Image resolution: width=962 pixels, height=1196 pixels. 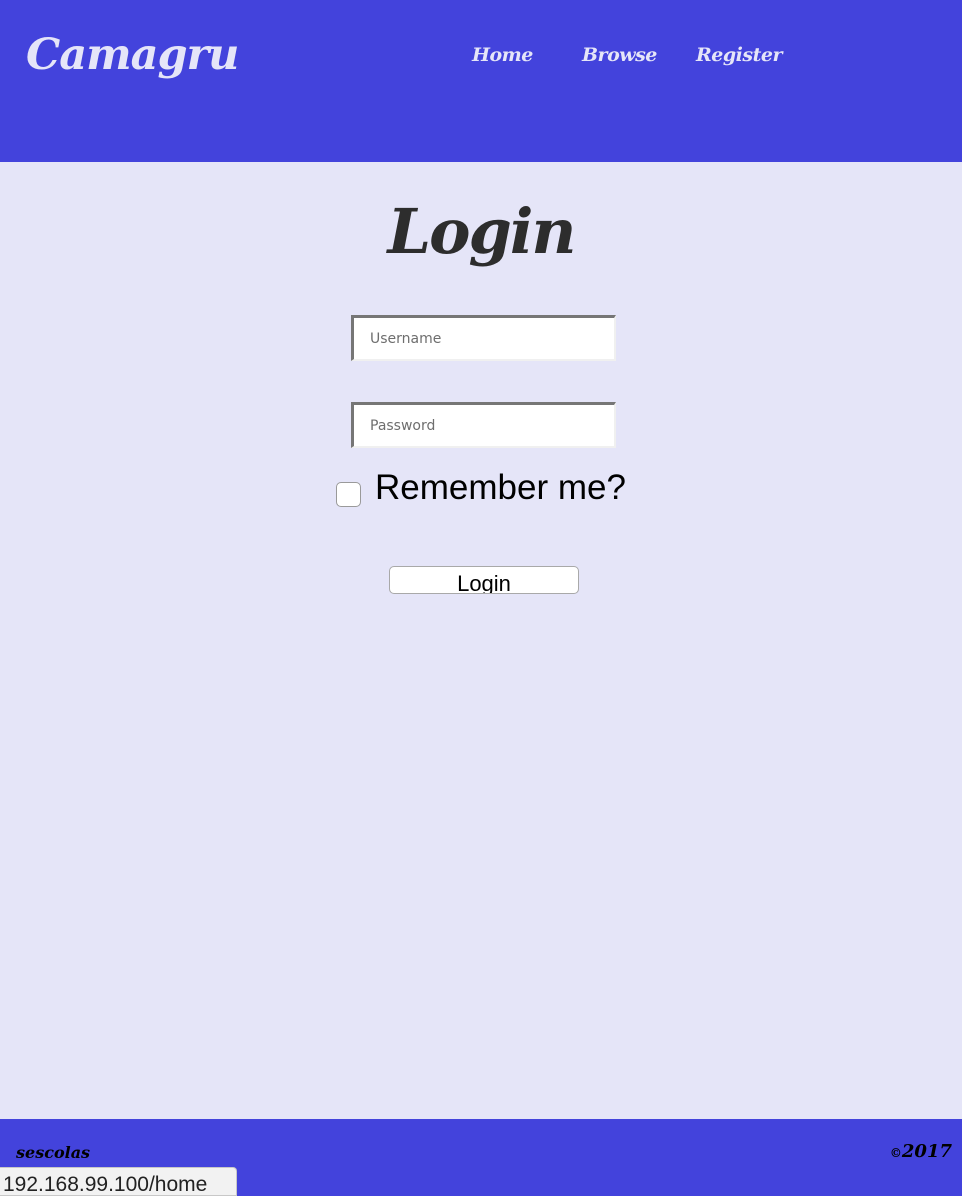 What do you see at coordinates (53, 1152) in the screenshot?
I see `footer-author: sescolas` at bounding box center [53, 1152].